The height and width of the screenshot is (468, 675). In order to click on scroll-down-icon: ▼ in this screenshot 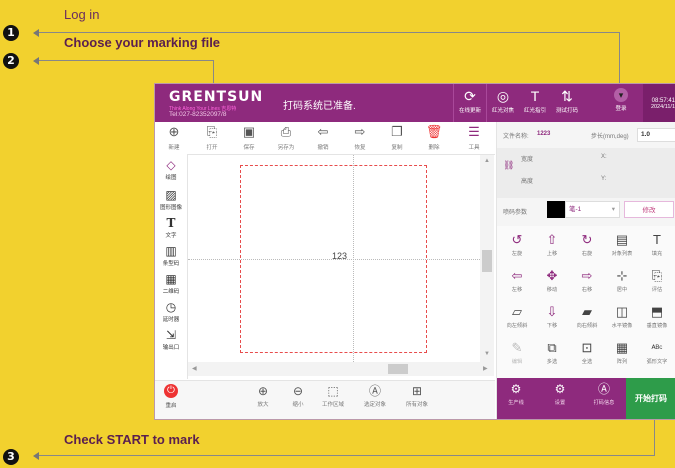, I will do `click(487, 354)`.